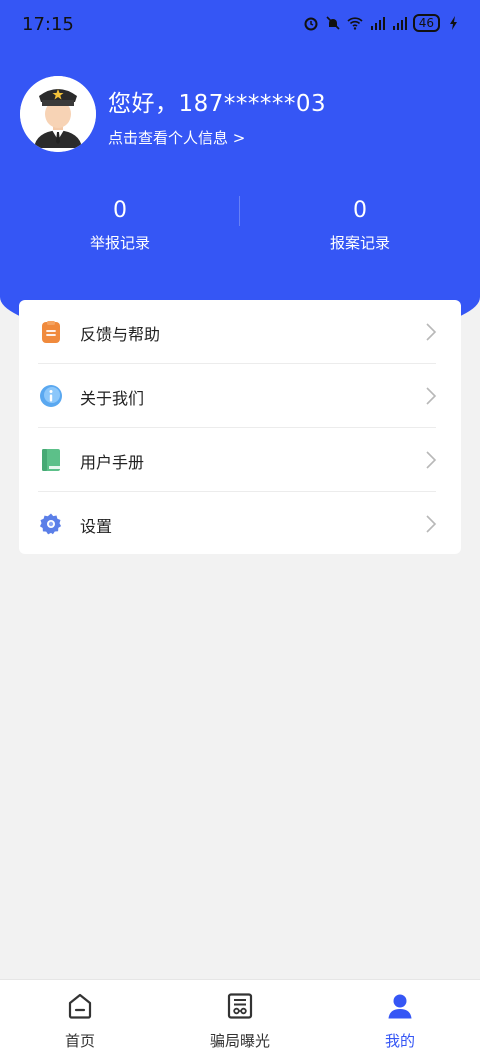  Describe the element at coordinates (240, 395) in the screenshot. I see `menu-item-about: 关于我们` at that location.